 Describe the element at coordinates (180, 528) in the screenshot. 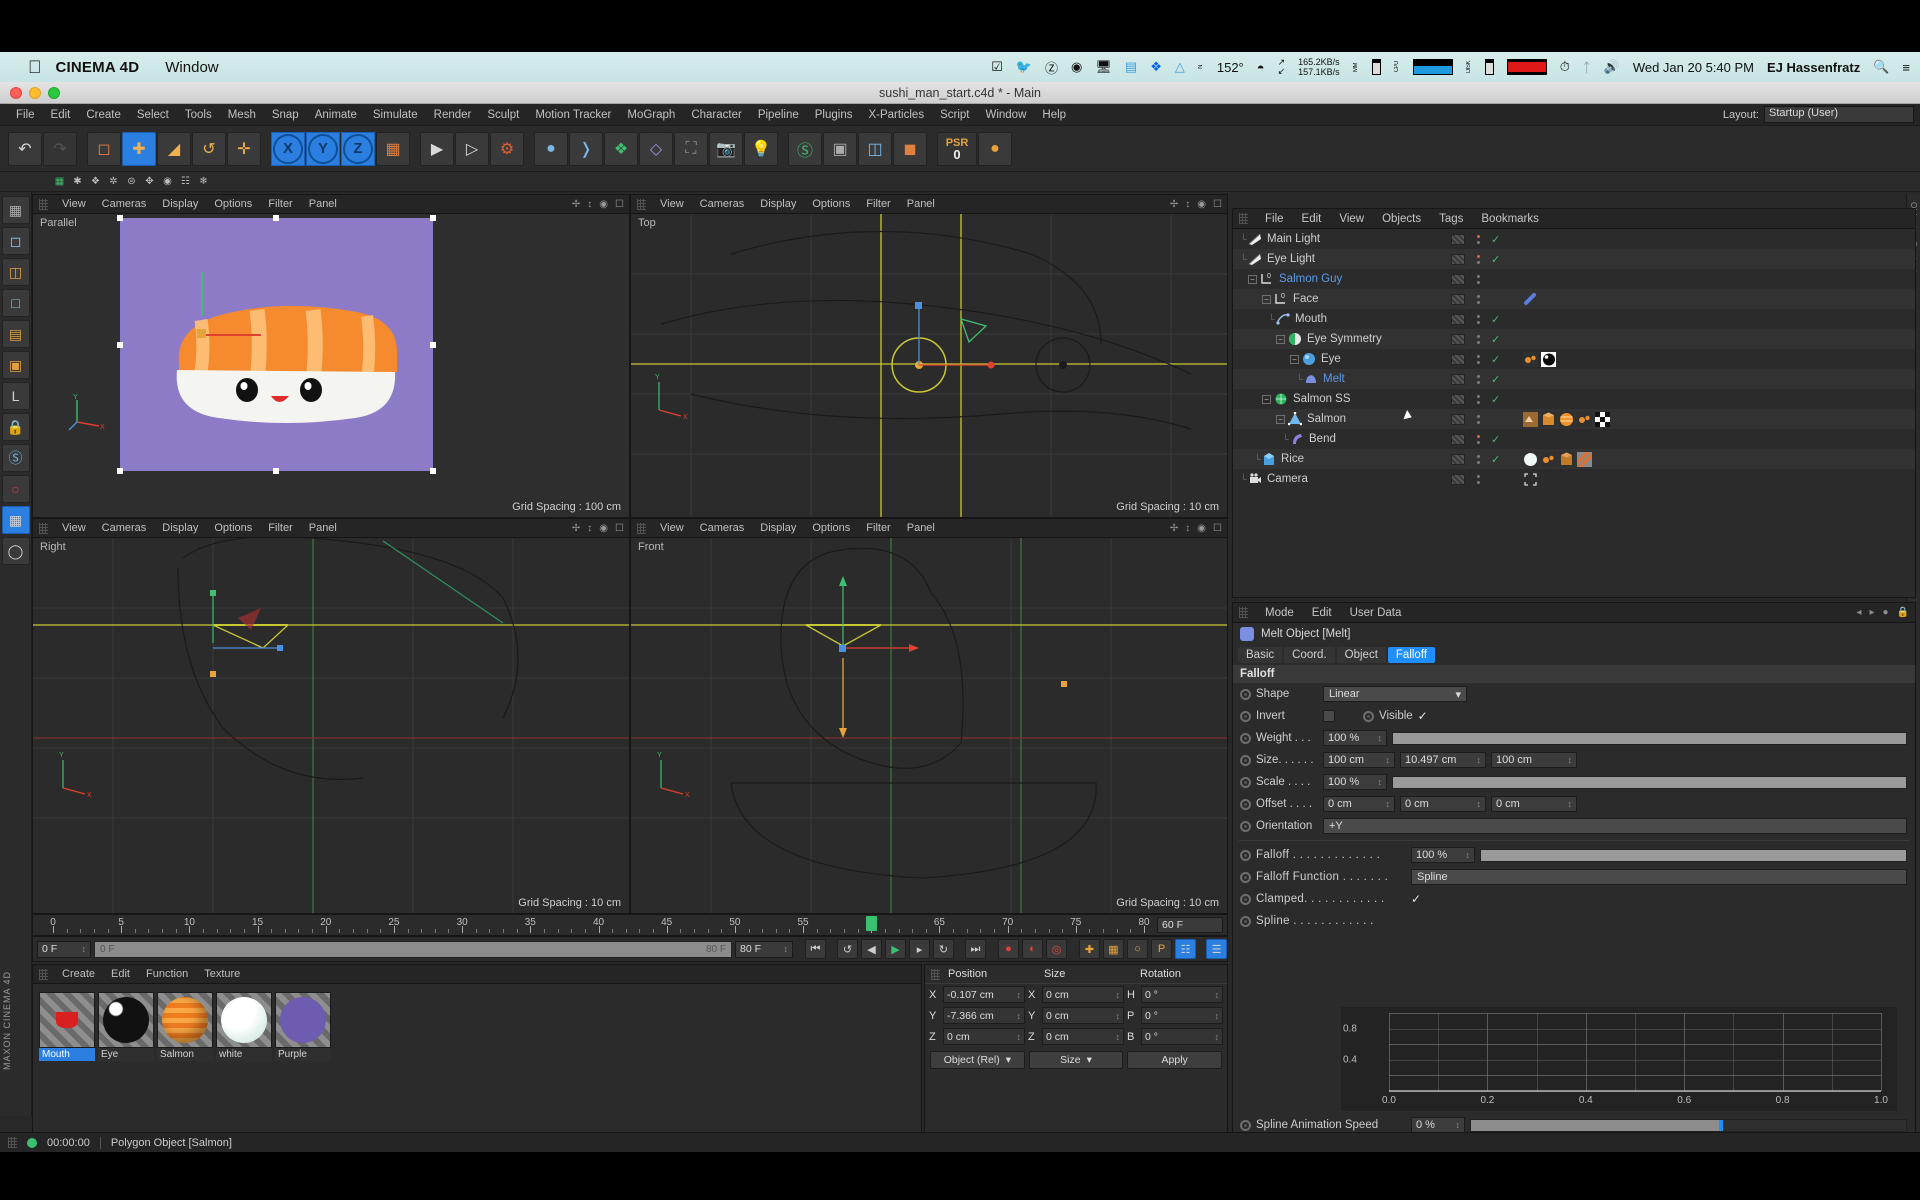

I see `vp3-menu-display: Display` at that location.